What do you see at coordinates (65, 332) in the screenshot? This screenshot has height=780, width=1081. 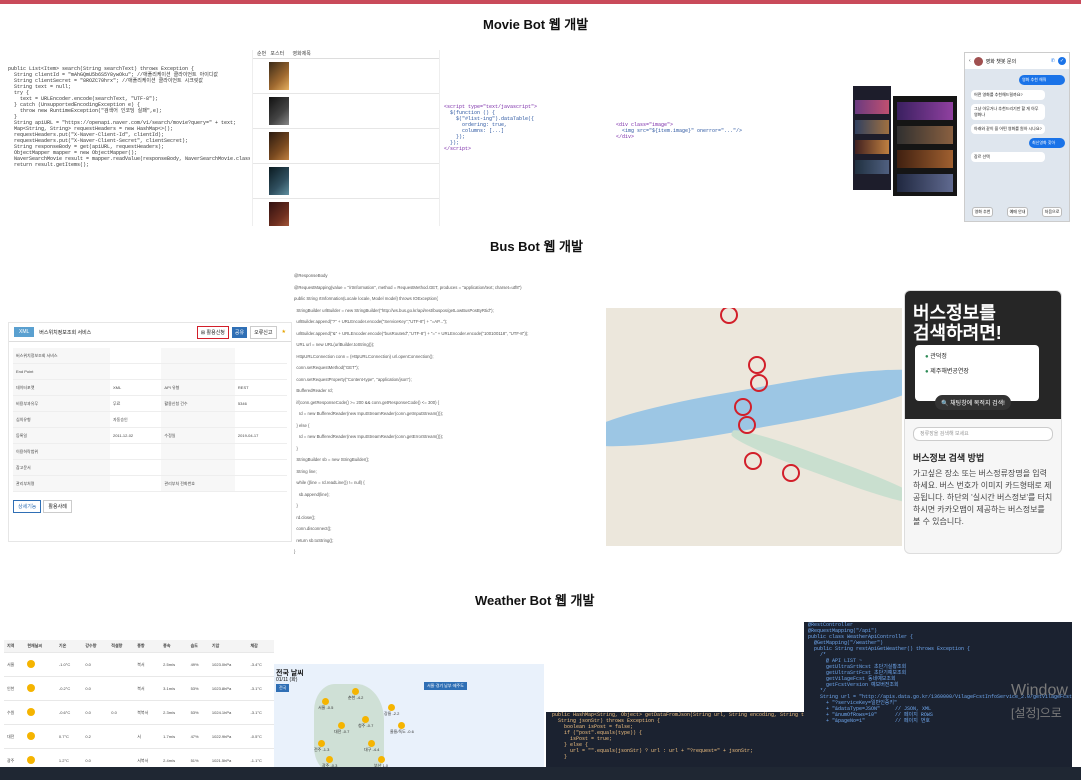 I see `bus-site-title: 버스위치정보조회 서비스` at bounding box center [65, 332].